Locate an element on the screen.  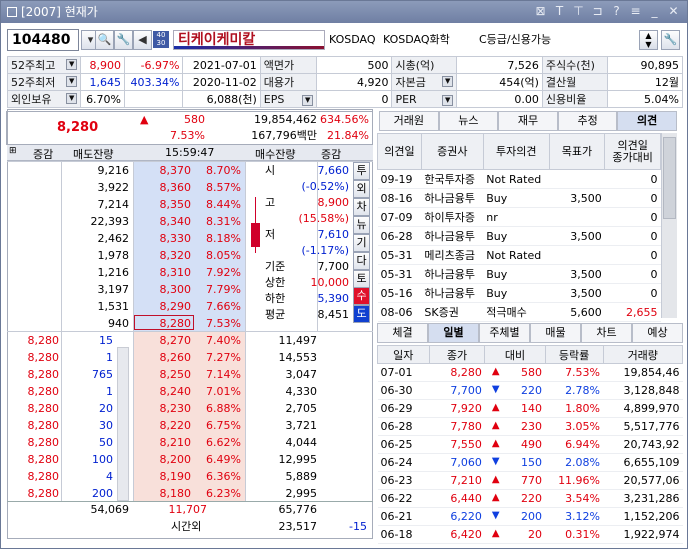
link-icon: ⊐ is located at coordinates (597, 11).